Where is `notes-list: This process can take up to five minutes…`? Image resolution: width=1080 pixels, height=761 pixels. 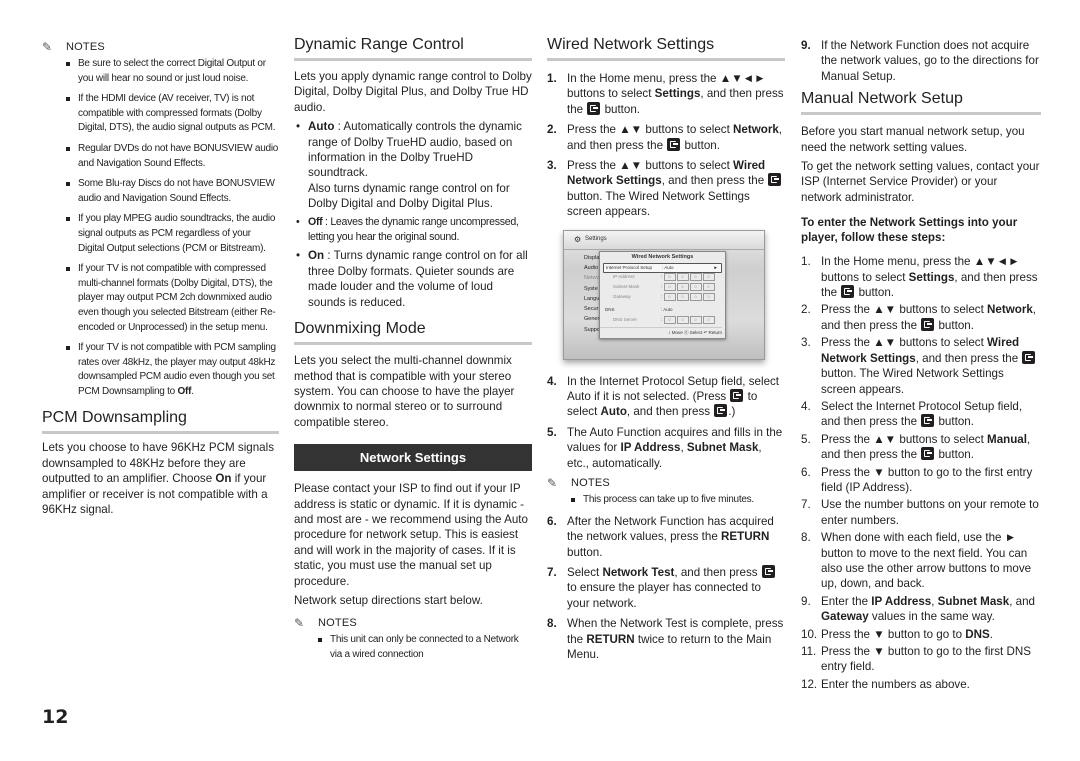
notes-list: This process can take up to five minutes… is located at coordinates (678, 500).